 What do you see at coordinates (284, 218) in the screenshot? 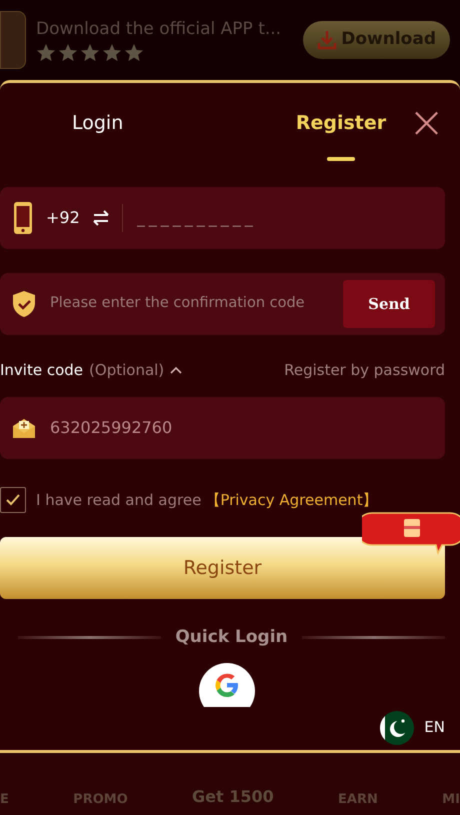
I see `phone-number-input: __________` at bounding box center [284, 218].